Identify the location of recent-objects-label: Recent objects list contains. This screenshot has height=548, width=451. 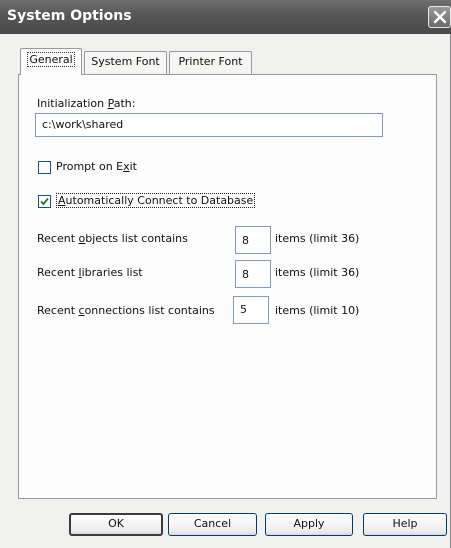
(112, 238).